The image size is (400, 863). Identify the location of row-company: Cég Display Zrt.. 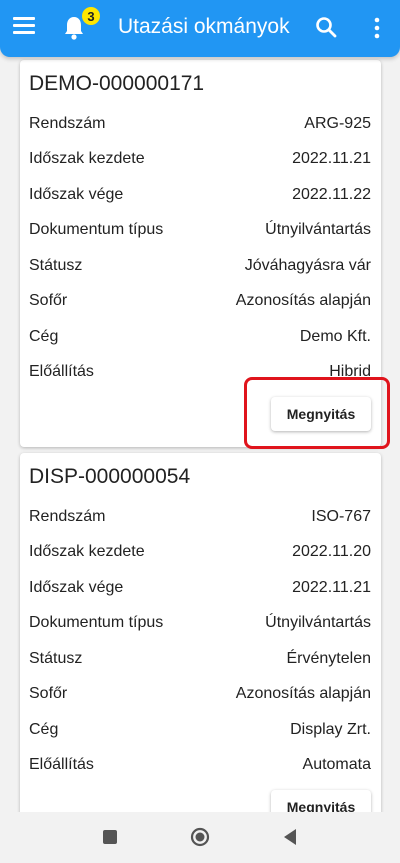
(200, 729).